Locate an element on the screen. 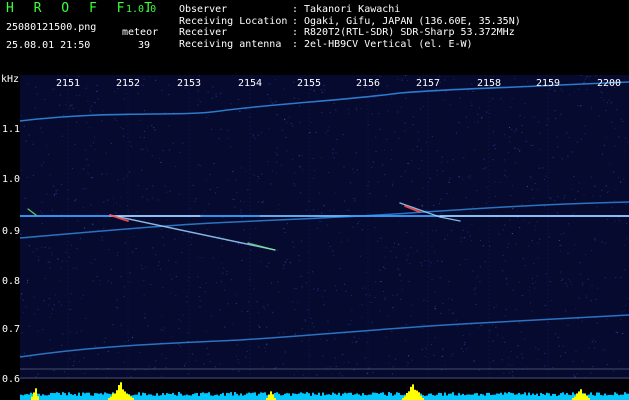  secondary-carrier-trace is located at coordinates (324, 220).